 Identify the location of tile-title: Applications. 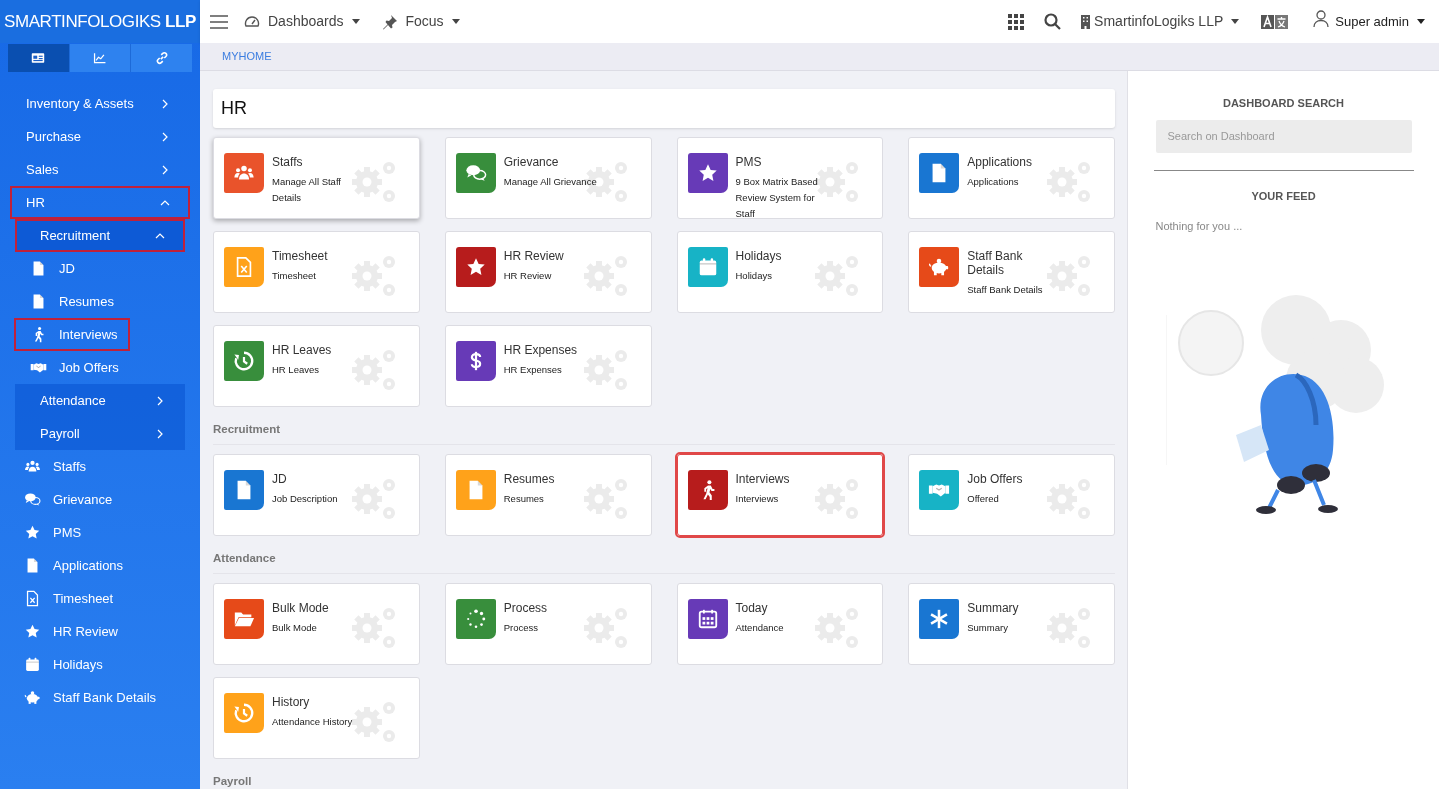
(1000, 162).